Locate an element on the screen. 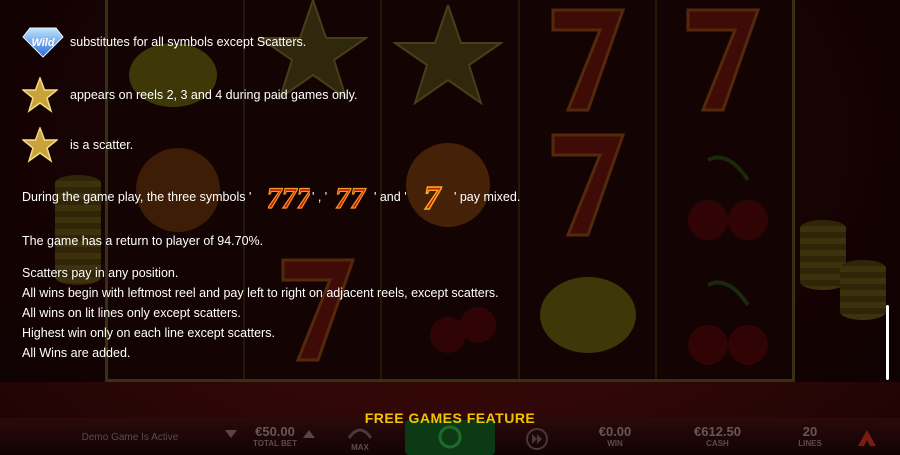 The height and width of the screenshot is (455, 900). single-seven-icon: 7 is located at coordinates (433, 196).